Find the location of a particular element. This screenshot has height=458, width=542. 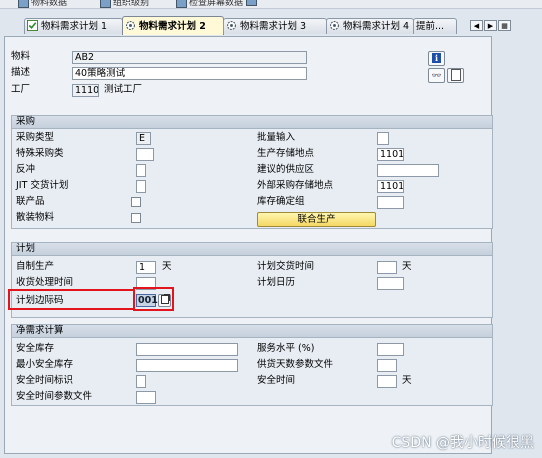

prod-storage-location-field: 1101 is located at coordinates (390, 154).